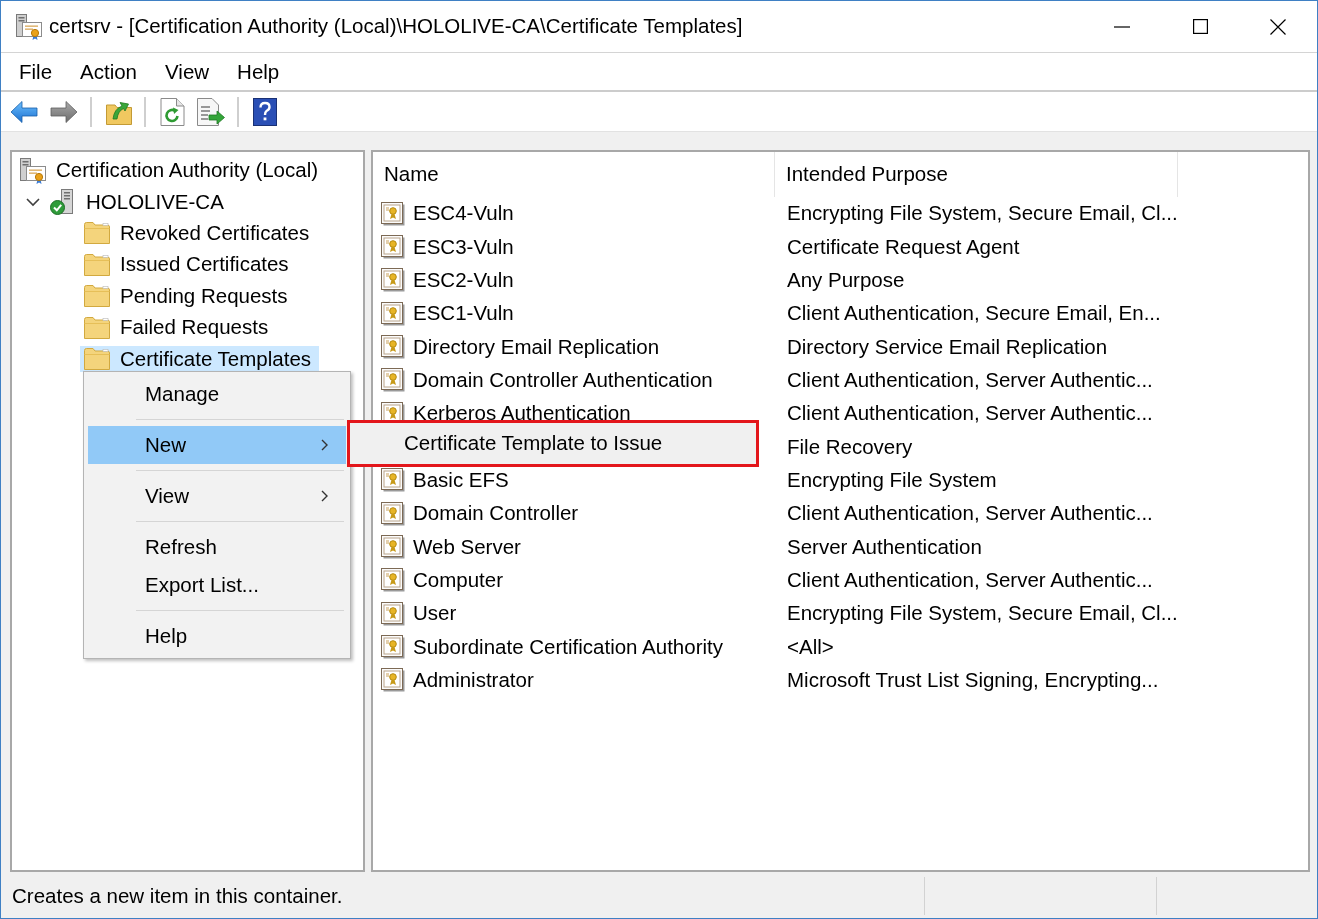 The image size is (1318, 919). I want to click on menu-item: New, so click(217, 445).